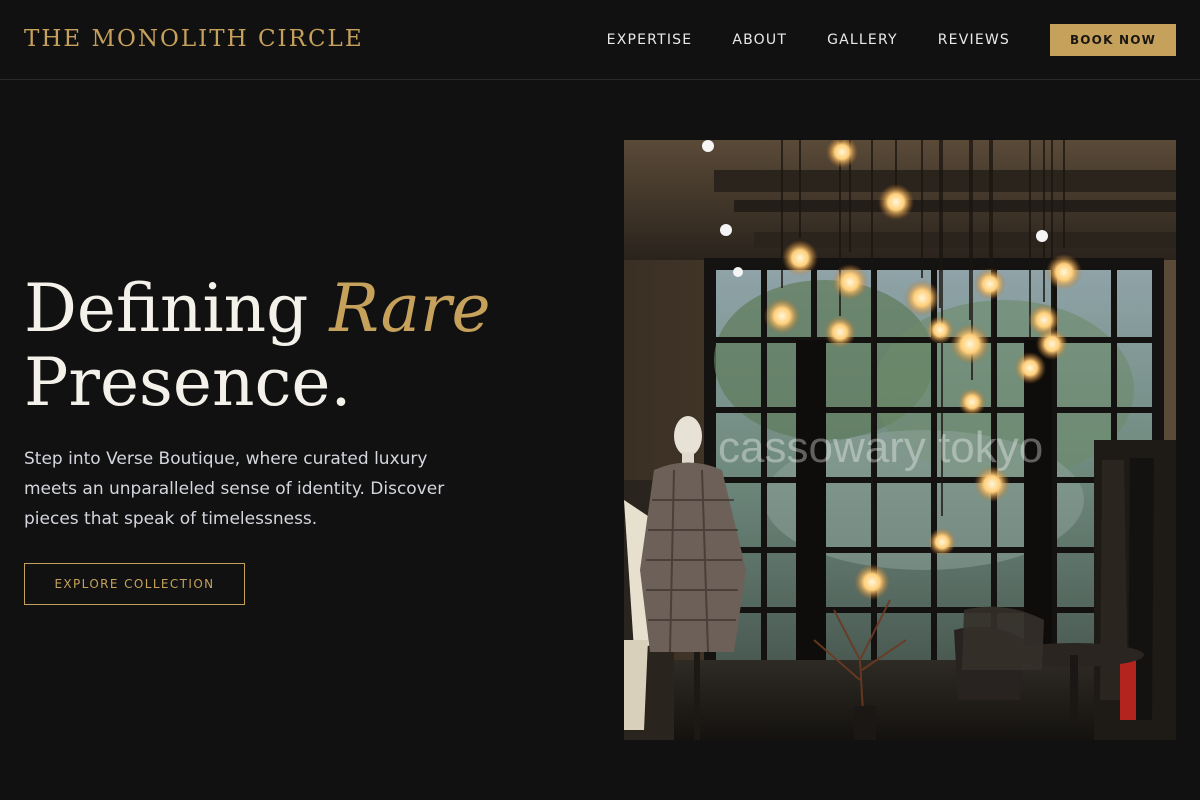  Describe the element at coordinates (1113, 40) in the screenshot. I see `book-now-button: BOOK NOW` at that location.